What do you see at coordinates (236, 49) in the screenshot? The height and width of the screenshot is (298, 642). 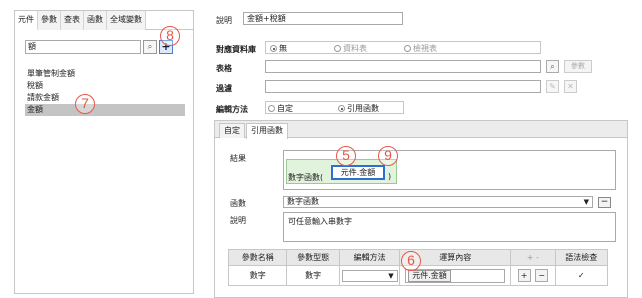 I see `db-label: 對應資料庫` at bounding box center [236, 49].